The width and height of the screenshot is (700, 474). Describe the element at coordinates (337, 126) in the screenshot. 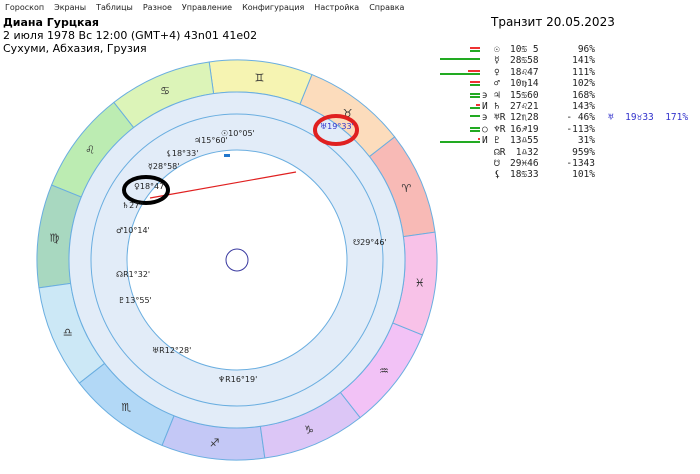

I see `transit-uranus: ♅19°33'` at that location.